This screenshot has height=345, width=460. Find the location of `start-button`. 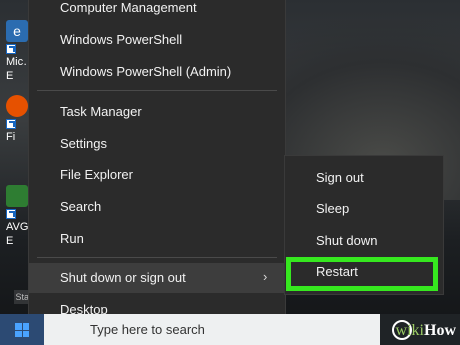

start-button is located at coordinates (22, 329).